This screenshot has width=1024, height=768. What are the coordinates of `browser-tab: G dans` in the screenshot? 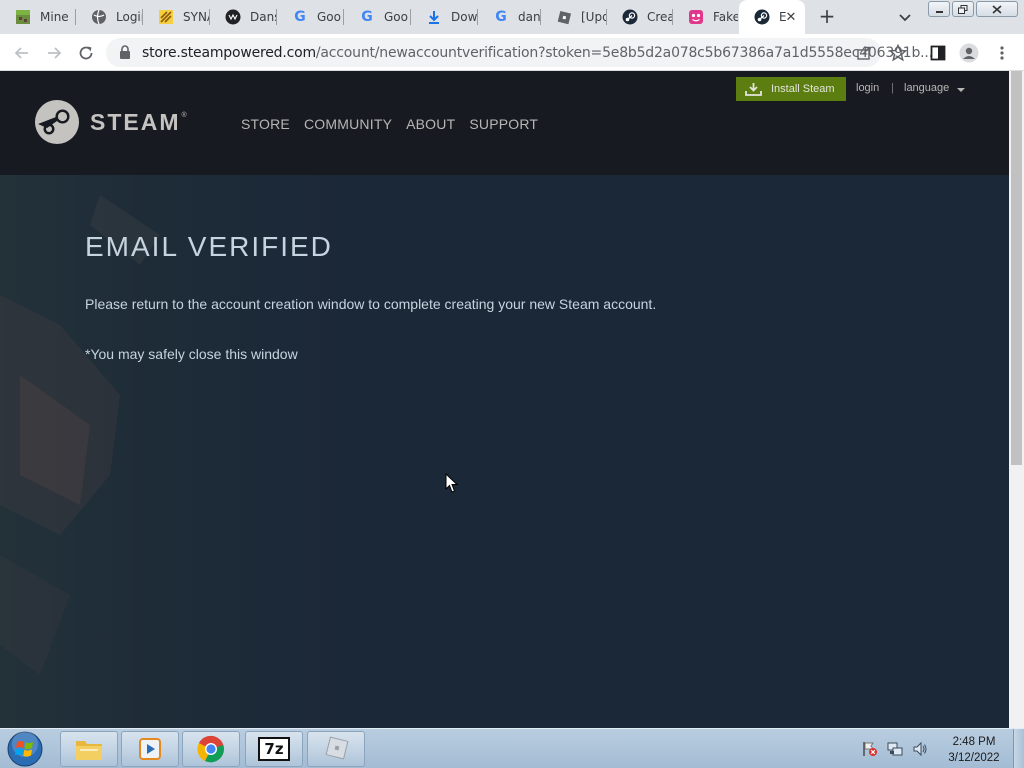 It's located at (509, 17).